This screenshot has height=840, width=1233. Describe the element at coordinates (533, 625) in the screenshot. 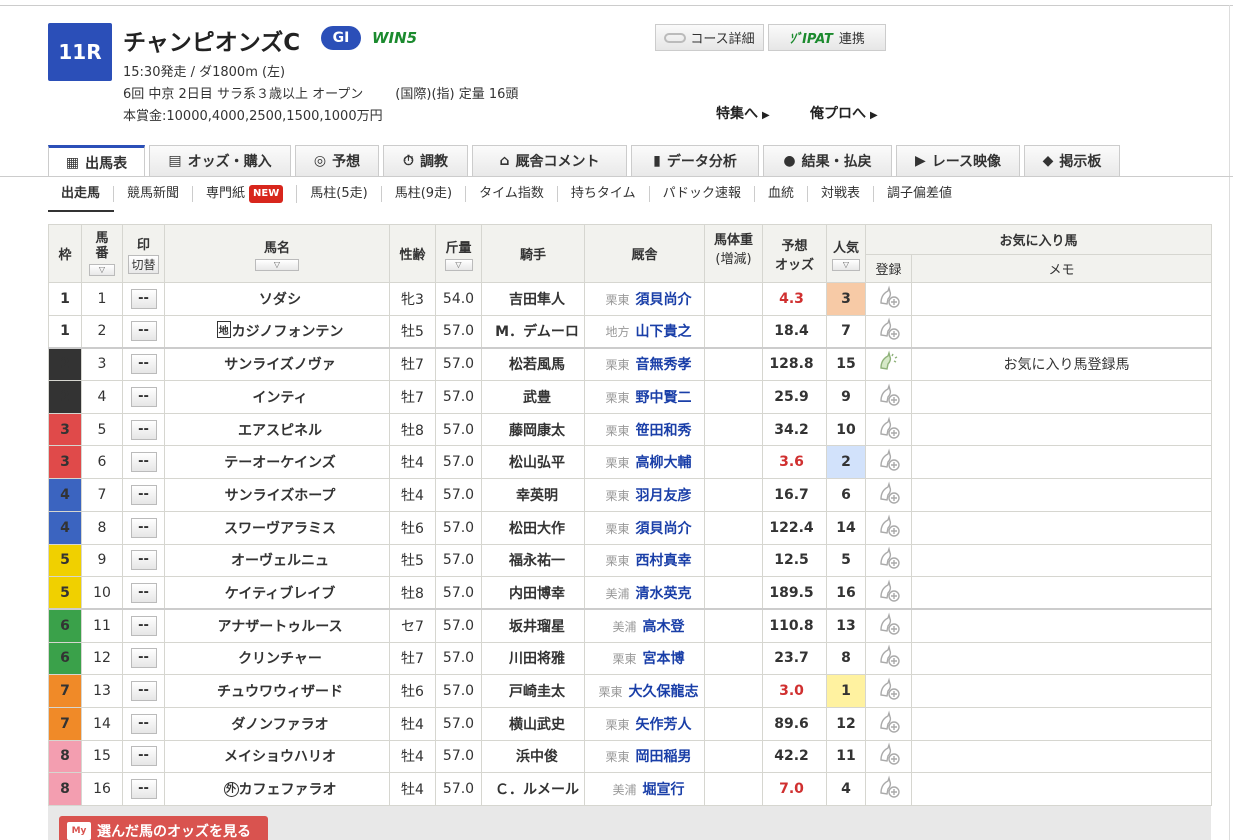

I see `jockey-link: 坂井瑠星` at that location.